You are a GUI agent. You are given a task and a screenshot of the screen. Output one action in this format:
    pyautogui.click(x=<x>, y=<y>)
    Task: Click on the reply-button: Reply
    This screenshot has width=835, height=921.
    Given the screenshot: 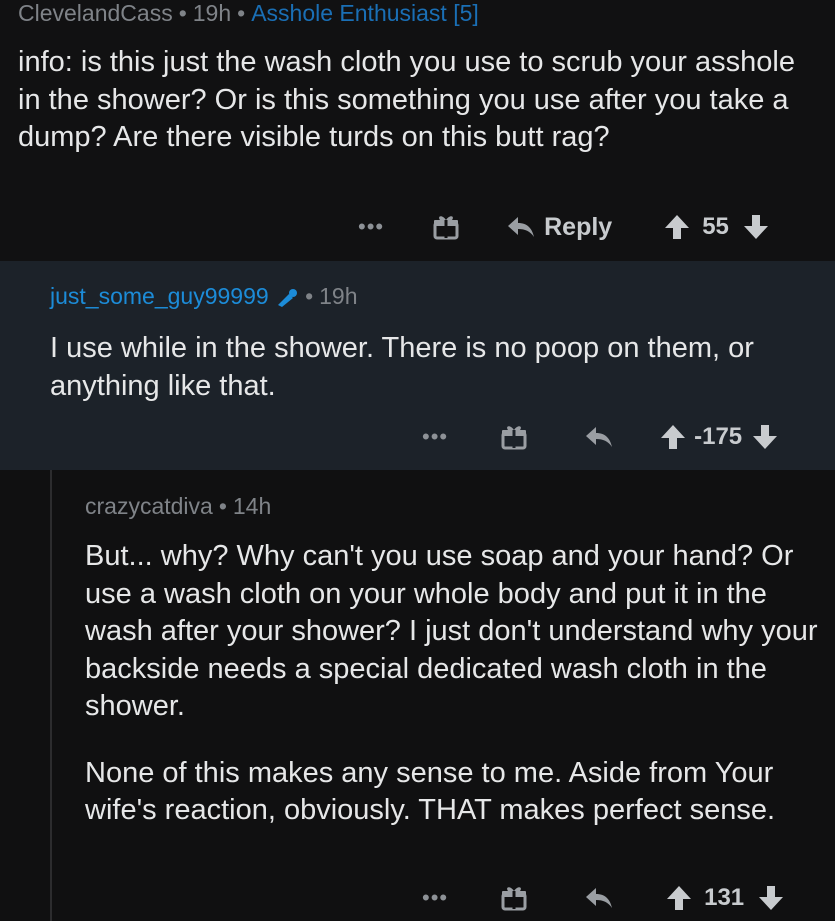 What is the action you would take?
    pyautogui.click(x=559, y=227)
    